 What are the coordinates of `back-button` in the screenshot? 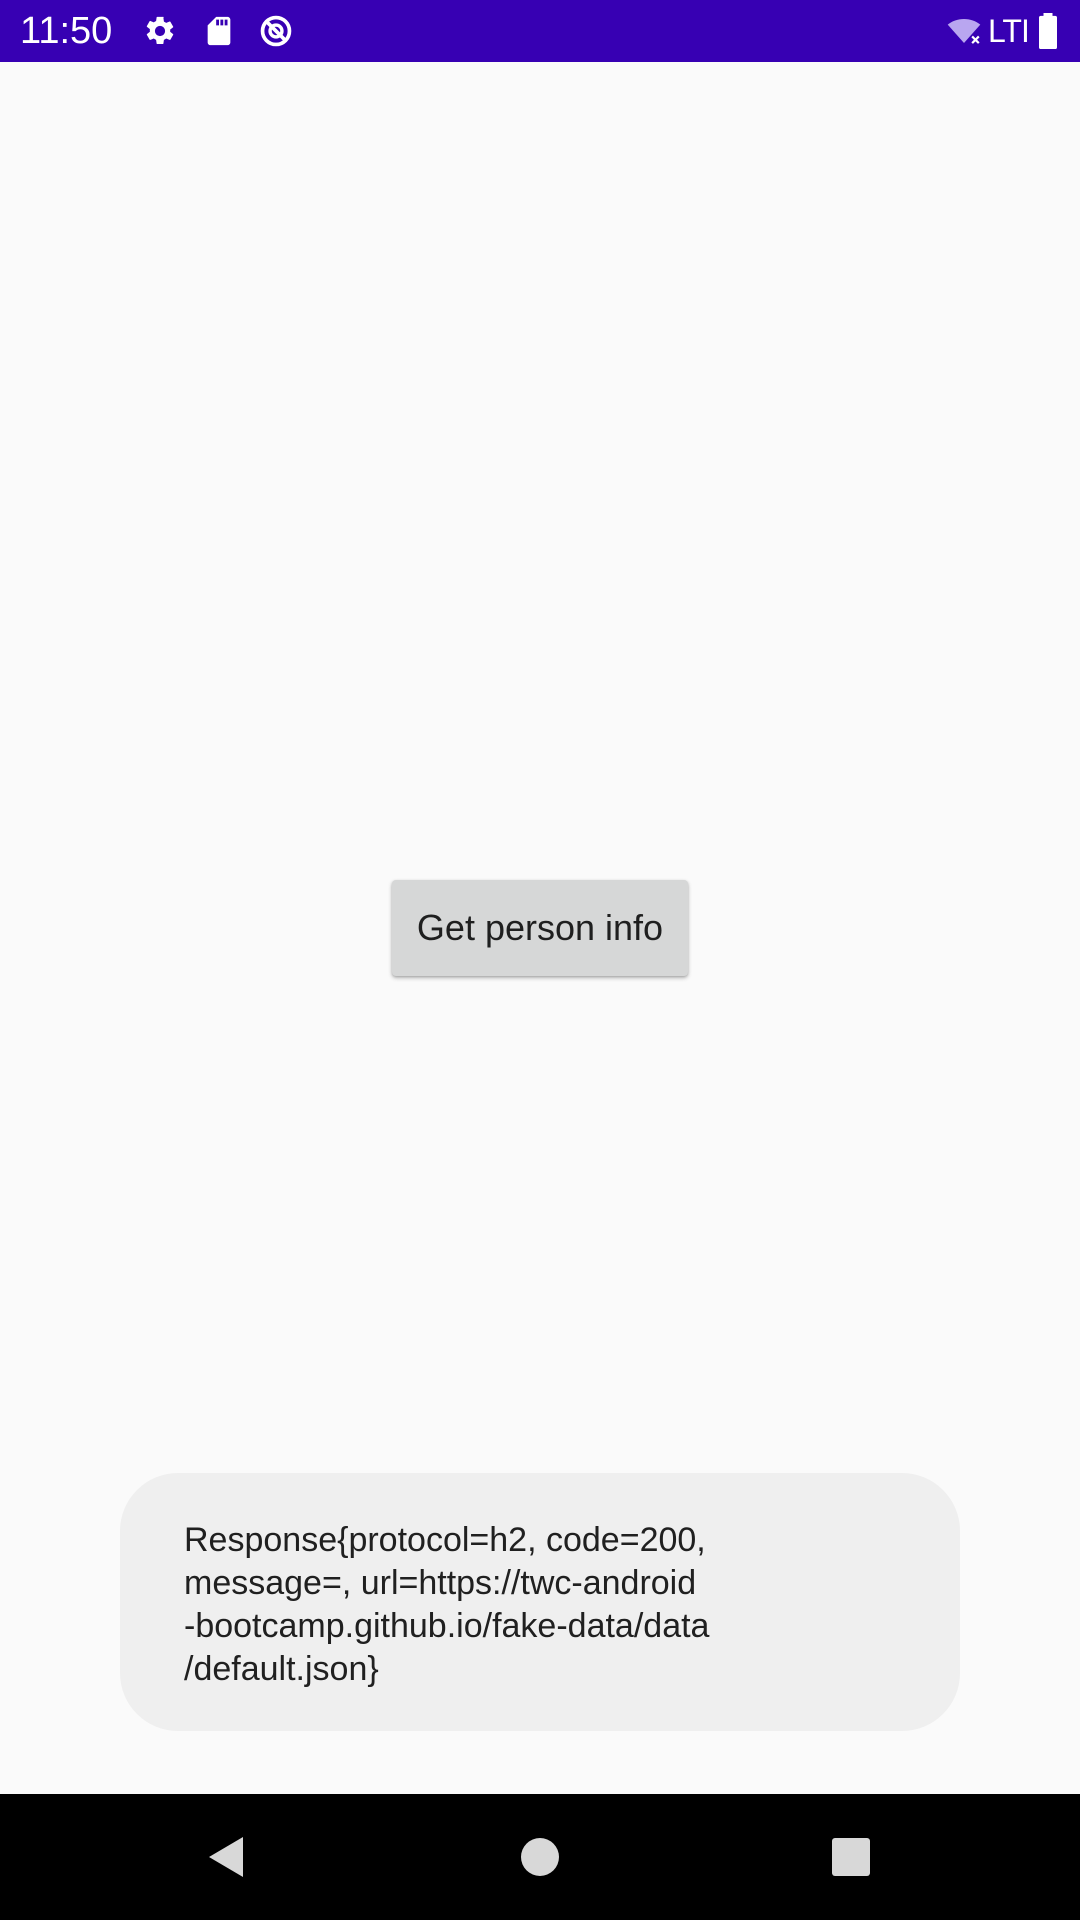 It's located at (225, 1857).